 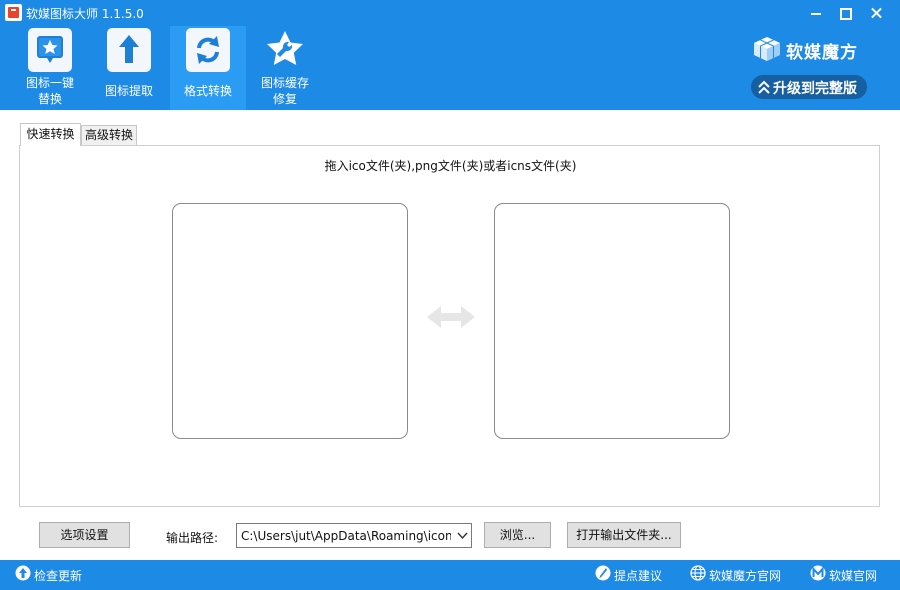 I want to click on star-wrench-icon, so click(x=285, y=50).